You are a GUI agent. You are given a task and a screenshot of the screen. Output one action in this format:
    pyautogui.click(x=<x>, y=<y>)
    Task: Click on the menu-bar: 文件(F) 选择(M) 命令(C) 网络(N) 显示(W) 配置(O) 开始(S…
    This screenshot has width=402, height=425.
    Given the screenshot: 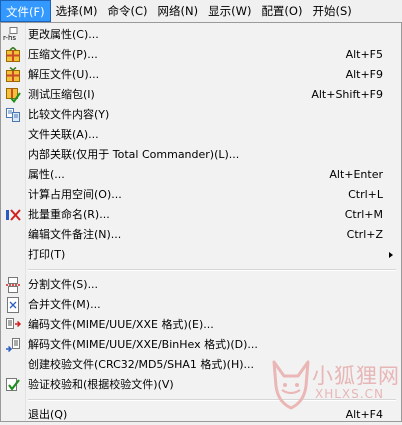 What is the action you would take?
    pyautogui.click(x=201, y=11)
    